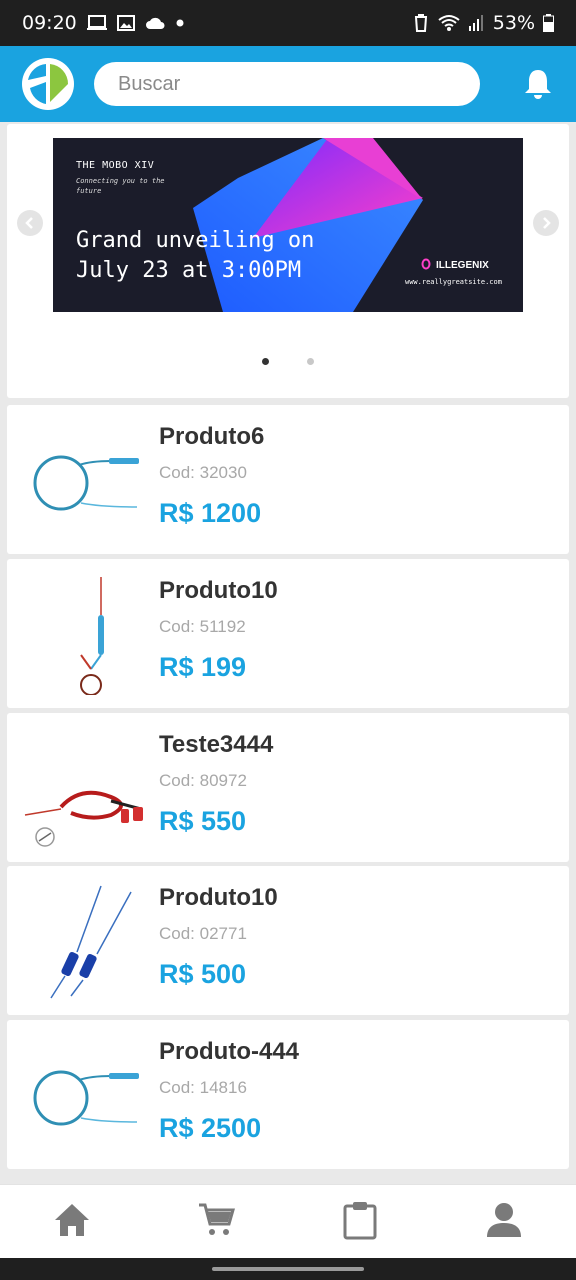 Image resolution: width=576 pixels, height=1280 pixels. Describe the element at coordinates (203, 667) in the screenshot. I see `product-price: R$ 199` at that location.